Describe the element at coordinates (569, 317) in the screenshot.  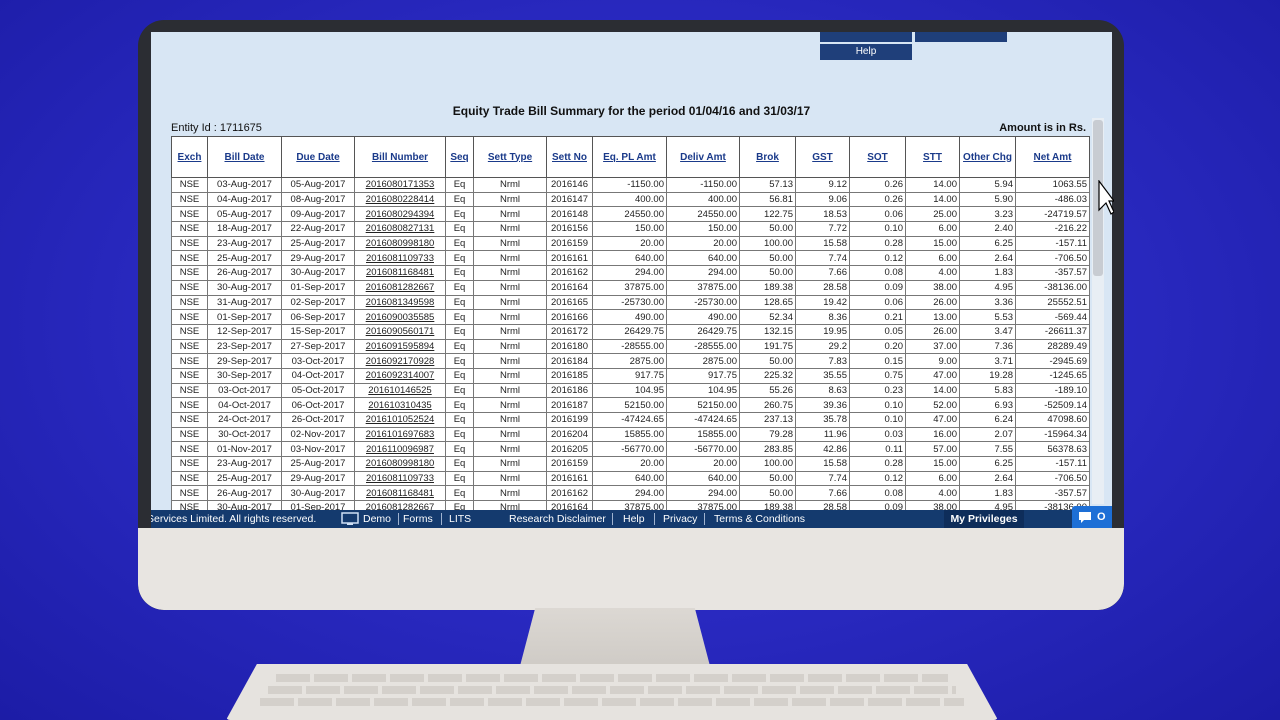
I see `table-cell: 2016166` at that location.